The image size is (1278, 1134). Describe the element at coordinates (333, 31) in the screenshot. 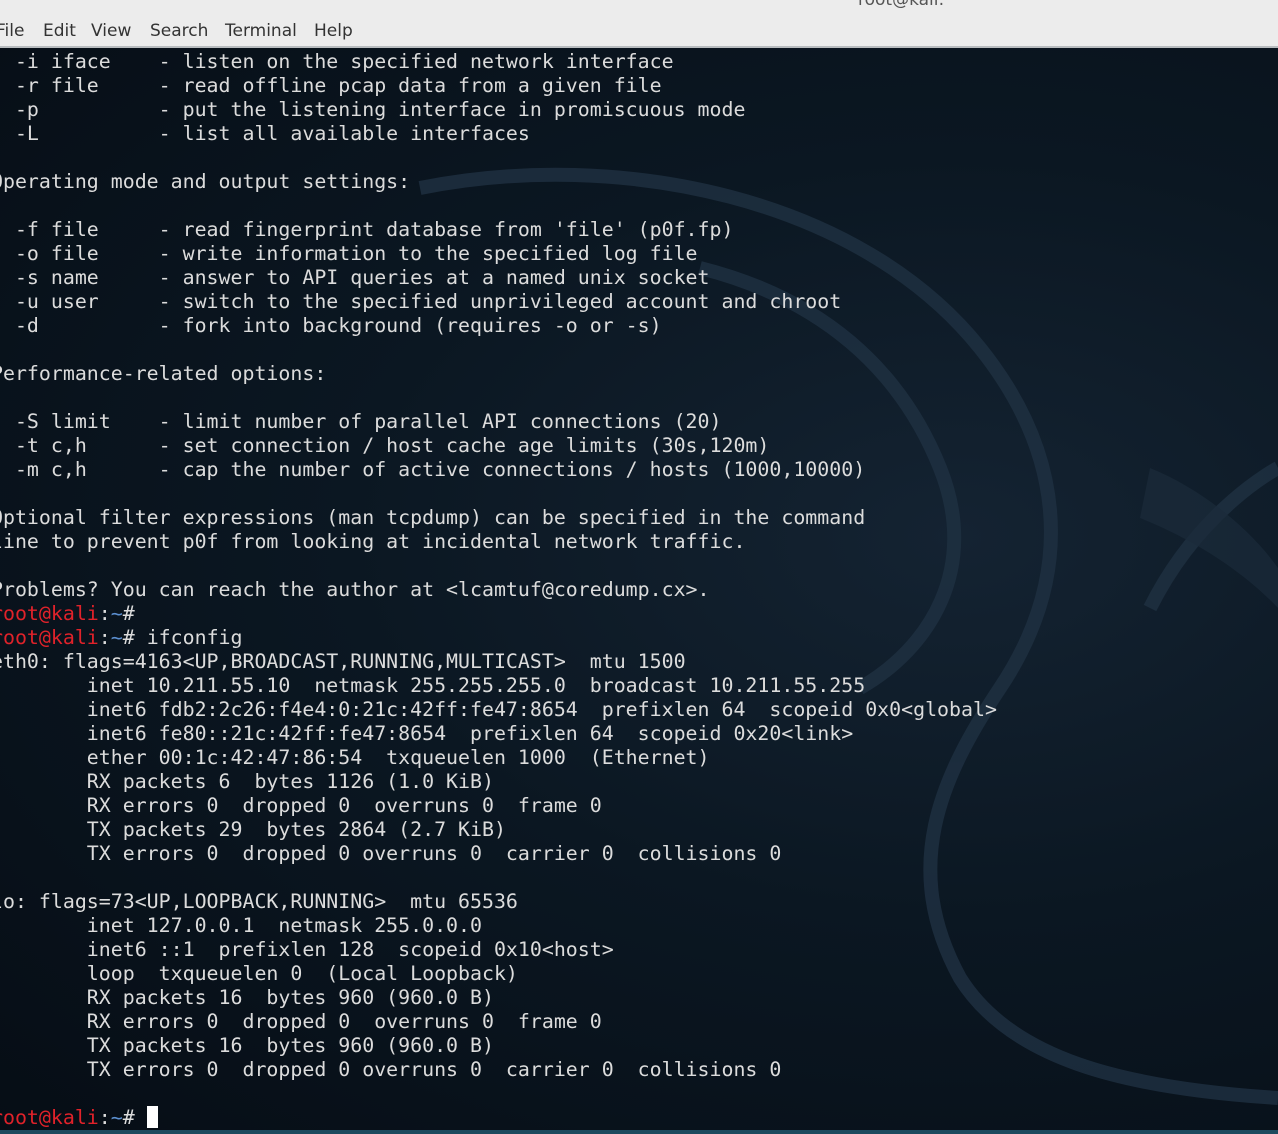

I see `menu-help: Help` at that location.